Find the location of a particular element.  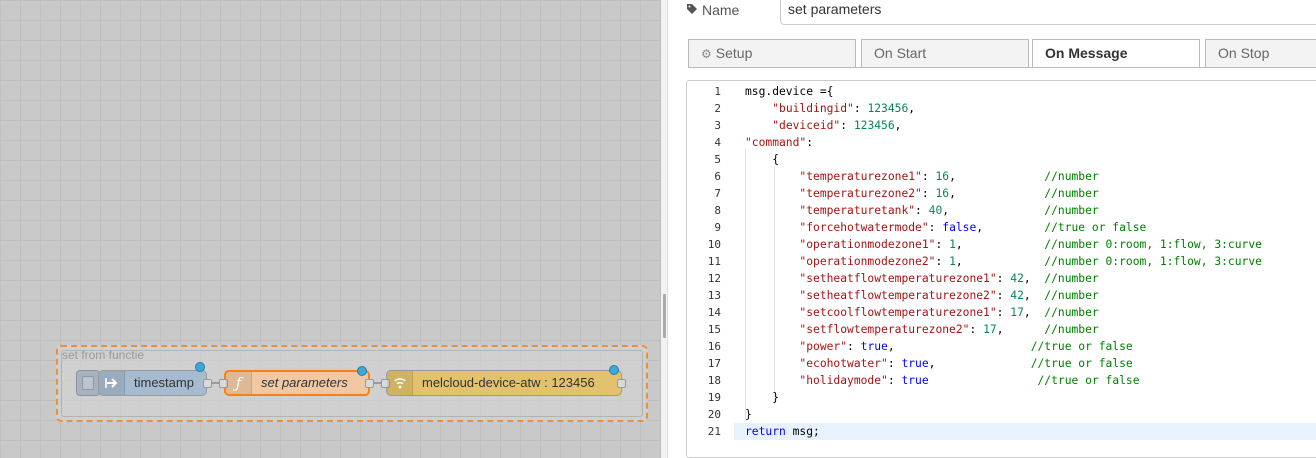

tab-label: On Message is located at coordinates (1086, 53).